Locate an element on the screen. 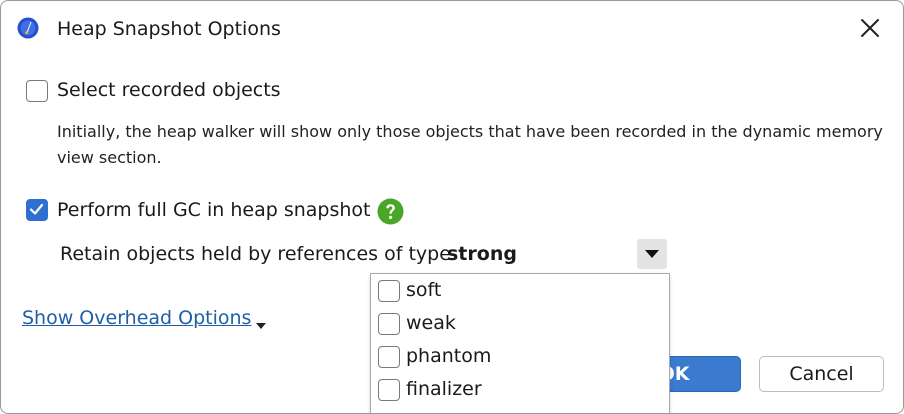  close-icon is located at coordinates (870, 28).